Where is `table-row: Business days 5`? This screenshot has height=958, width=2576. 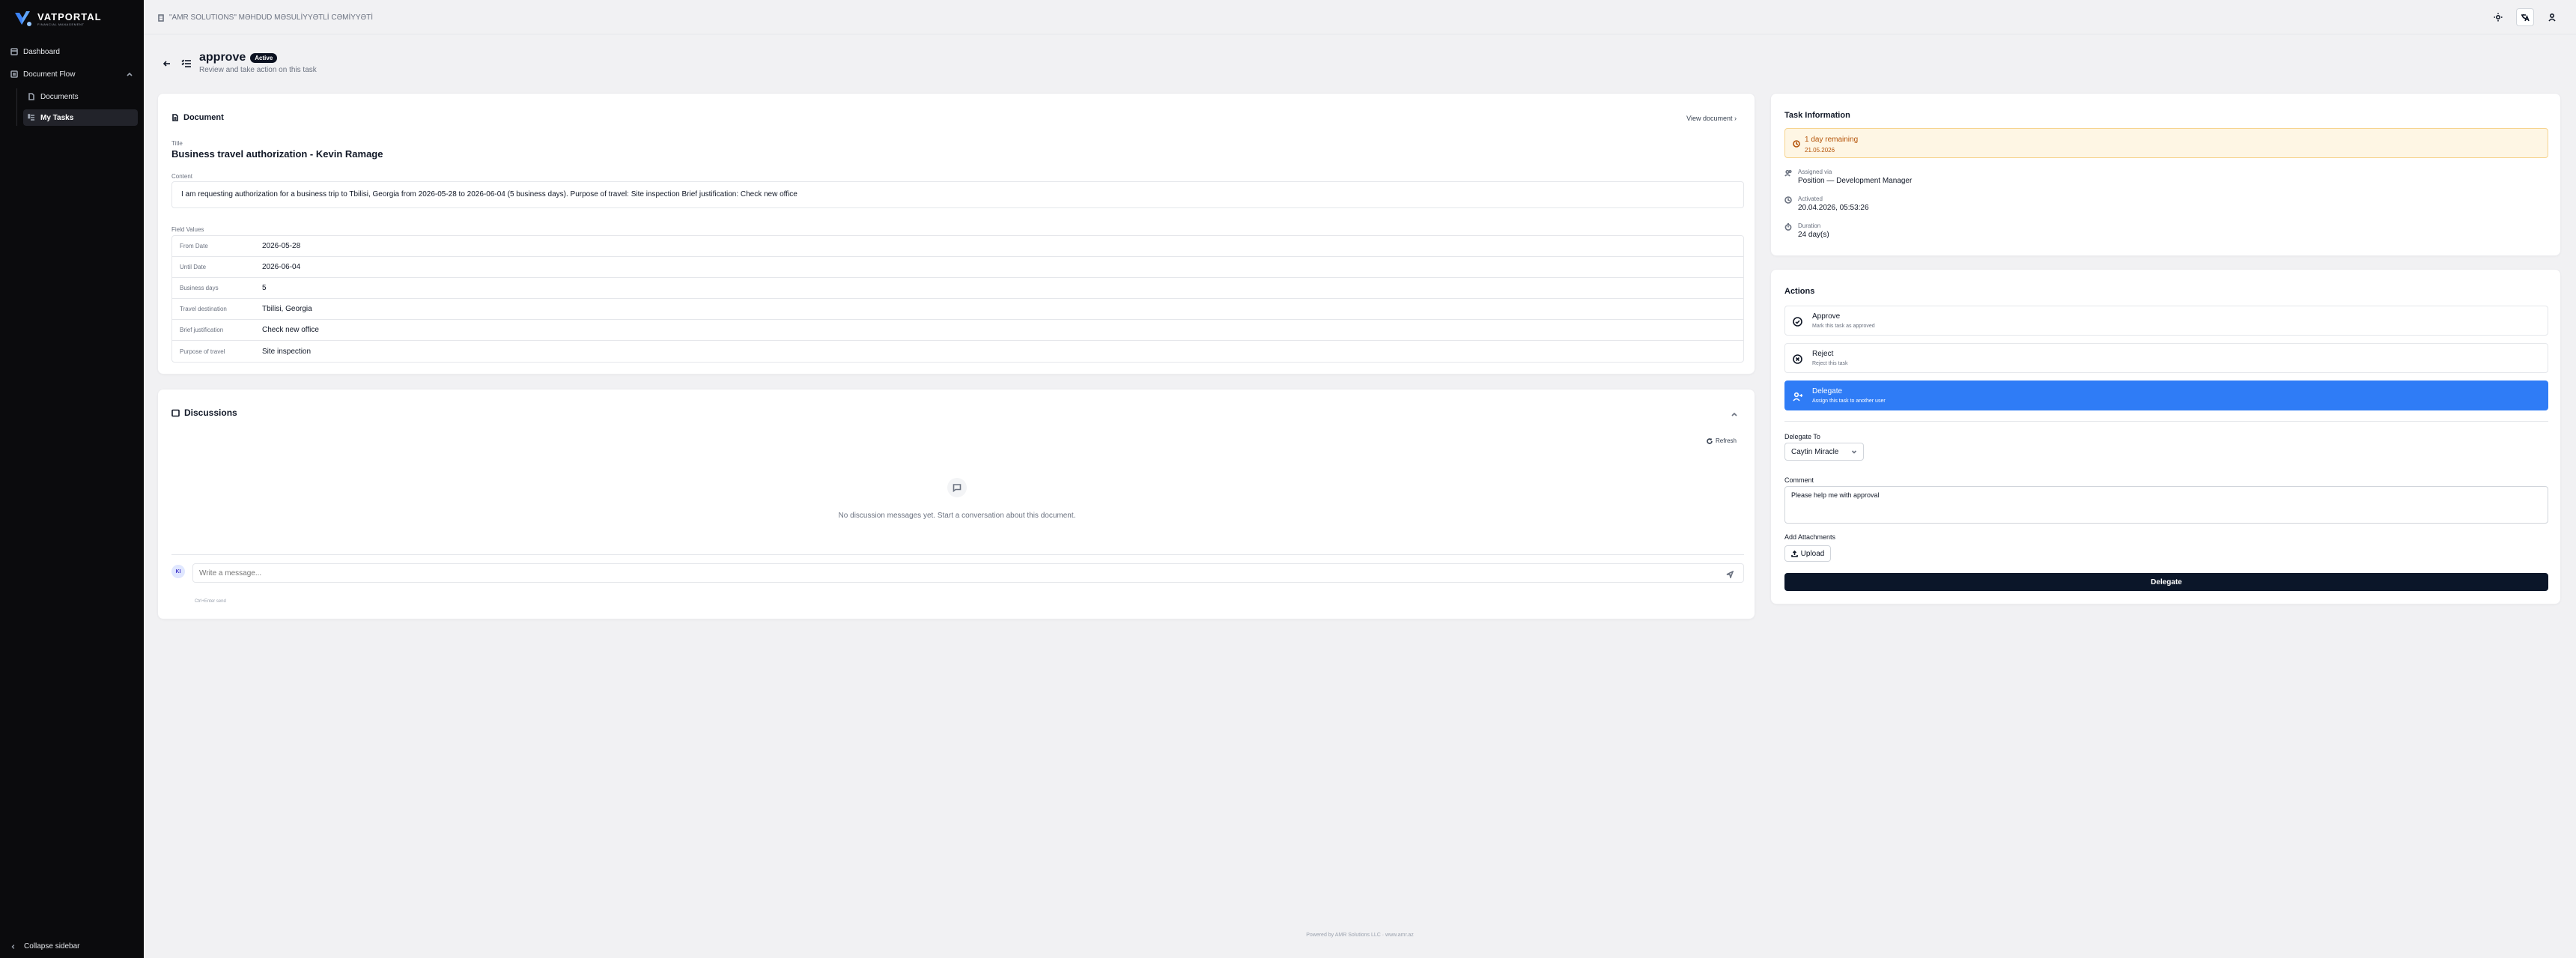 table-row: Business days 5 is located at coordinates (957, 288).